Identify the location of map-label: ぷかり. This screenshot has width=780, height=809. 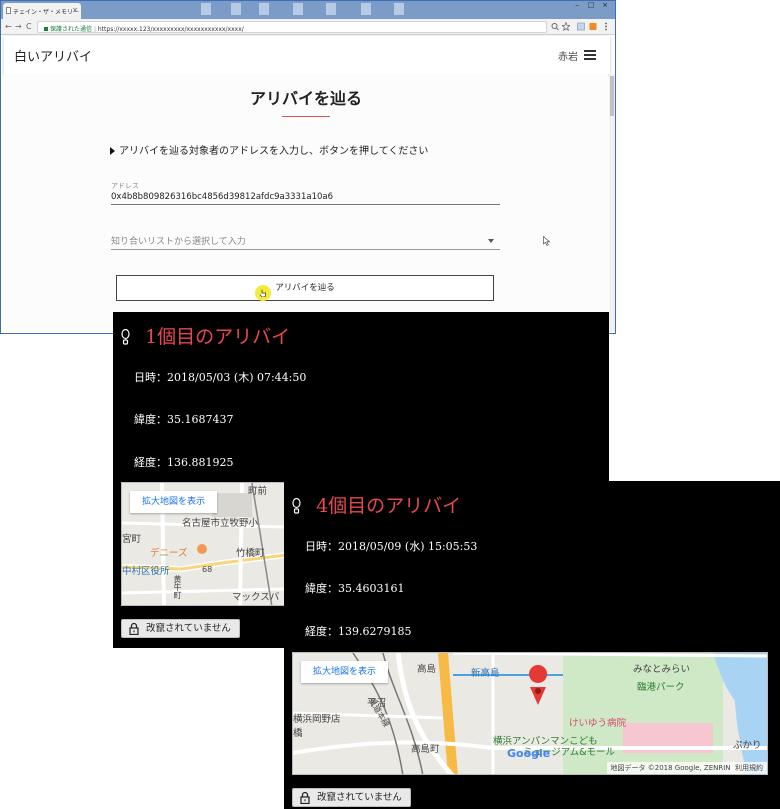
(747, 745).